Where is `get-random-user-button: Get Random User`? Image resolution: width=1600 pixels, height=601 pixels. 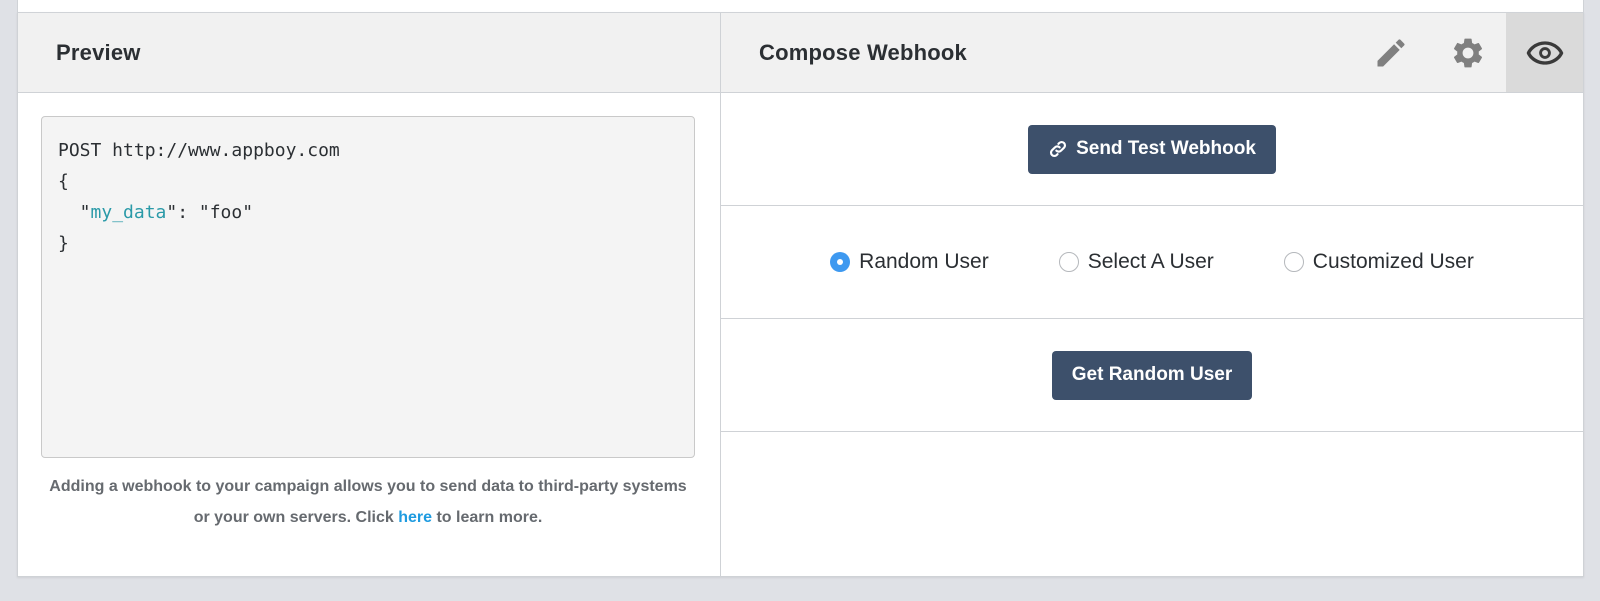 get-random-user-button: Get Random User is located at coordinates (1152, 375).